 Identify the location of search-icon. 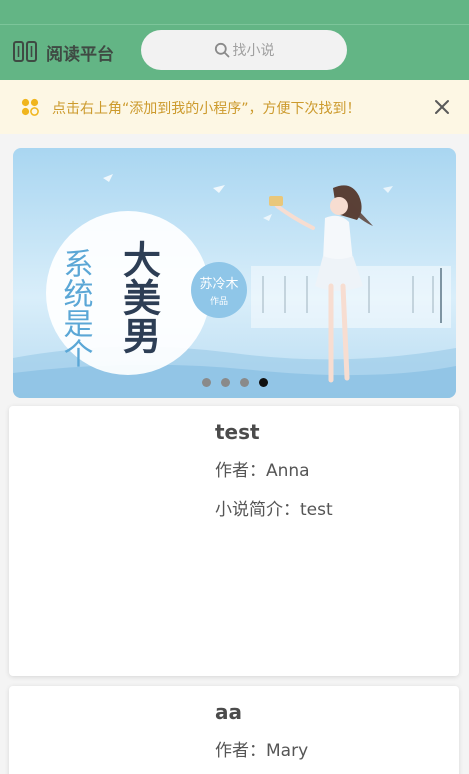
(221, 50).